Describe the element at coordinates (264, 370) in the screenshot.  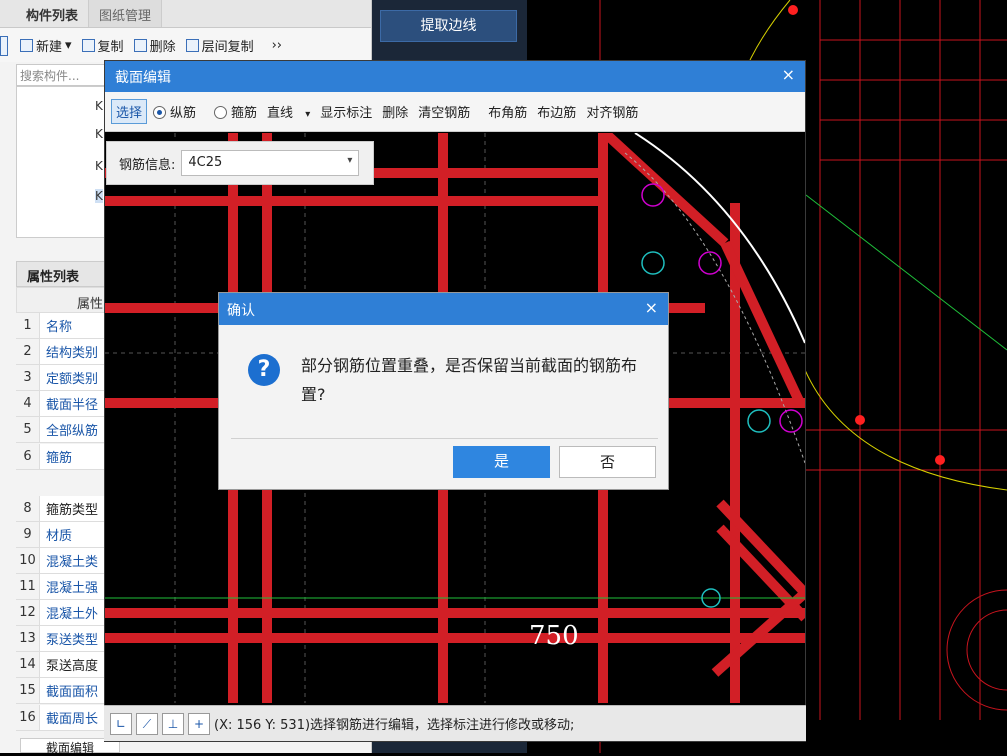
I see `question-icon: ?` at that location.